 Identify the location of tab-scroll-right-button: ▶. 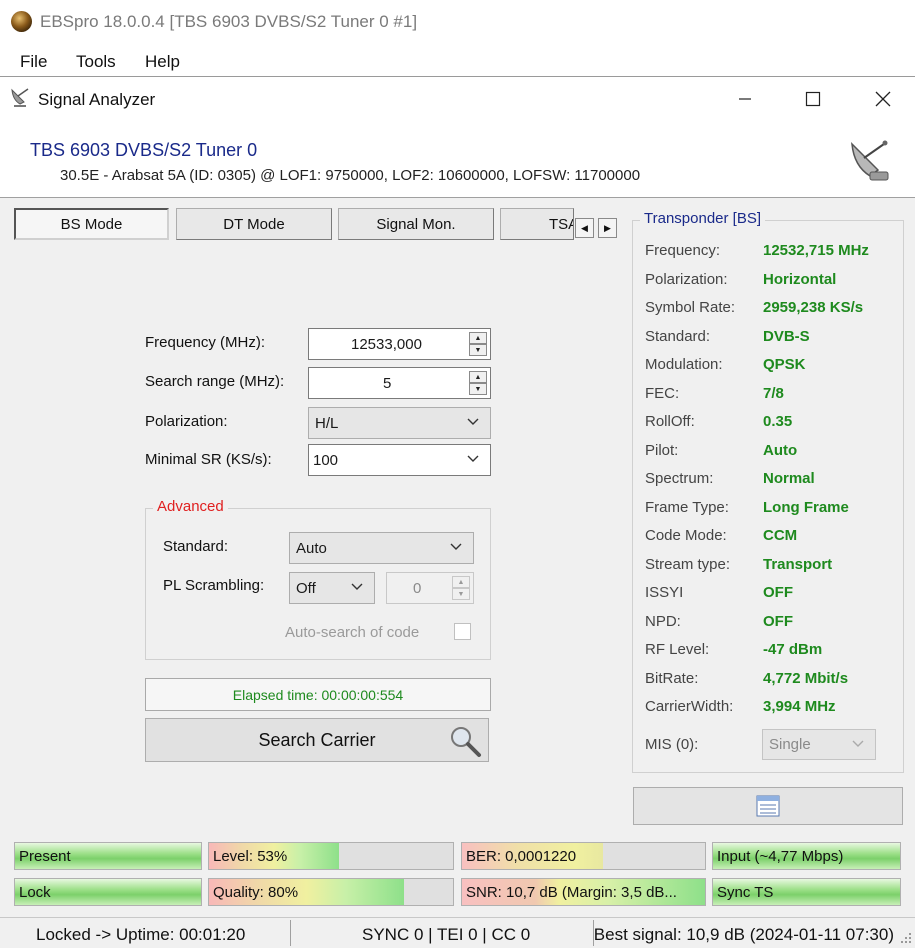
(607, 228).